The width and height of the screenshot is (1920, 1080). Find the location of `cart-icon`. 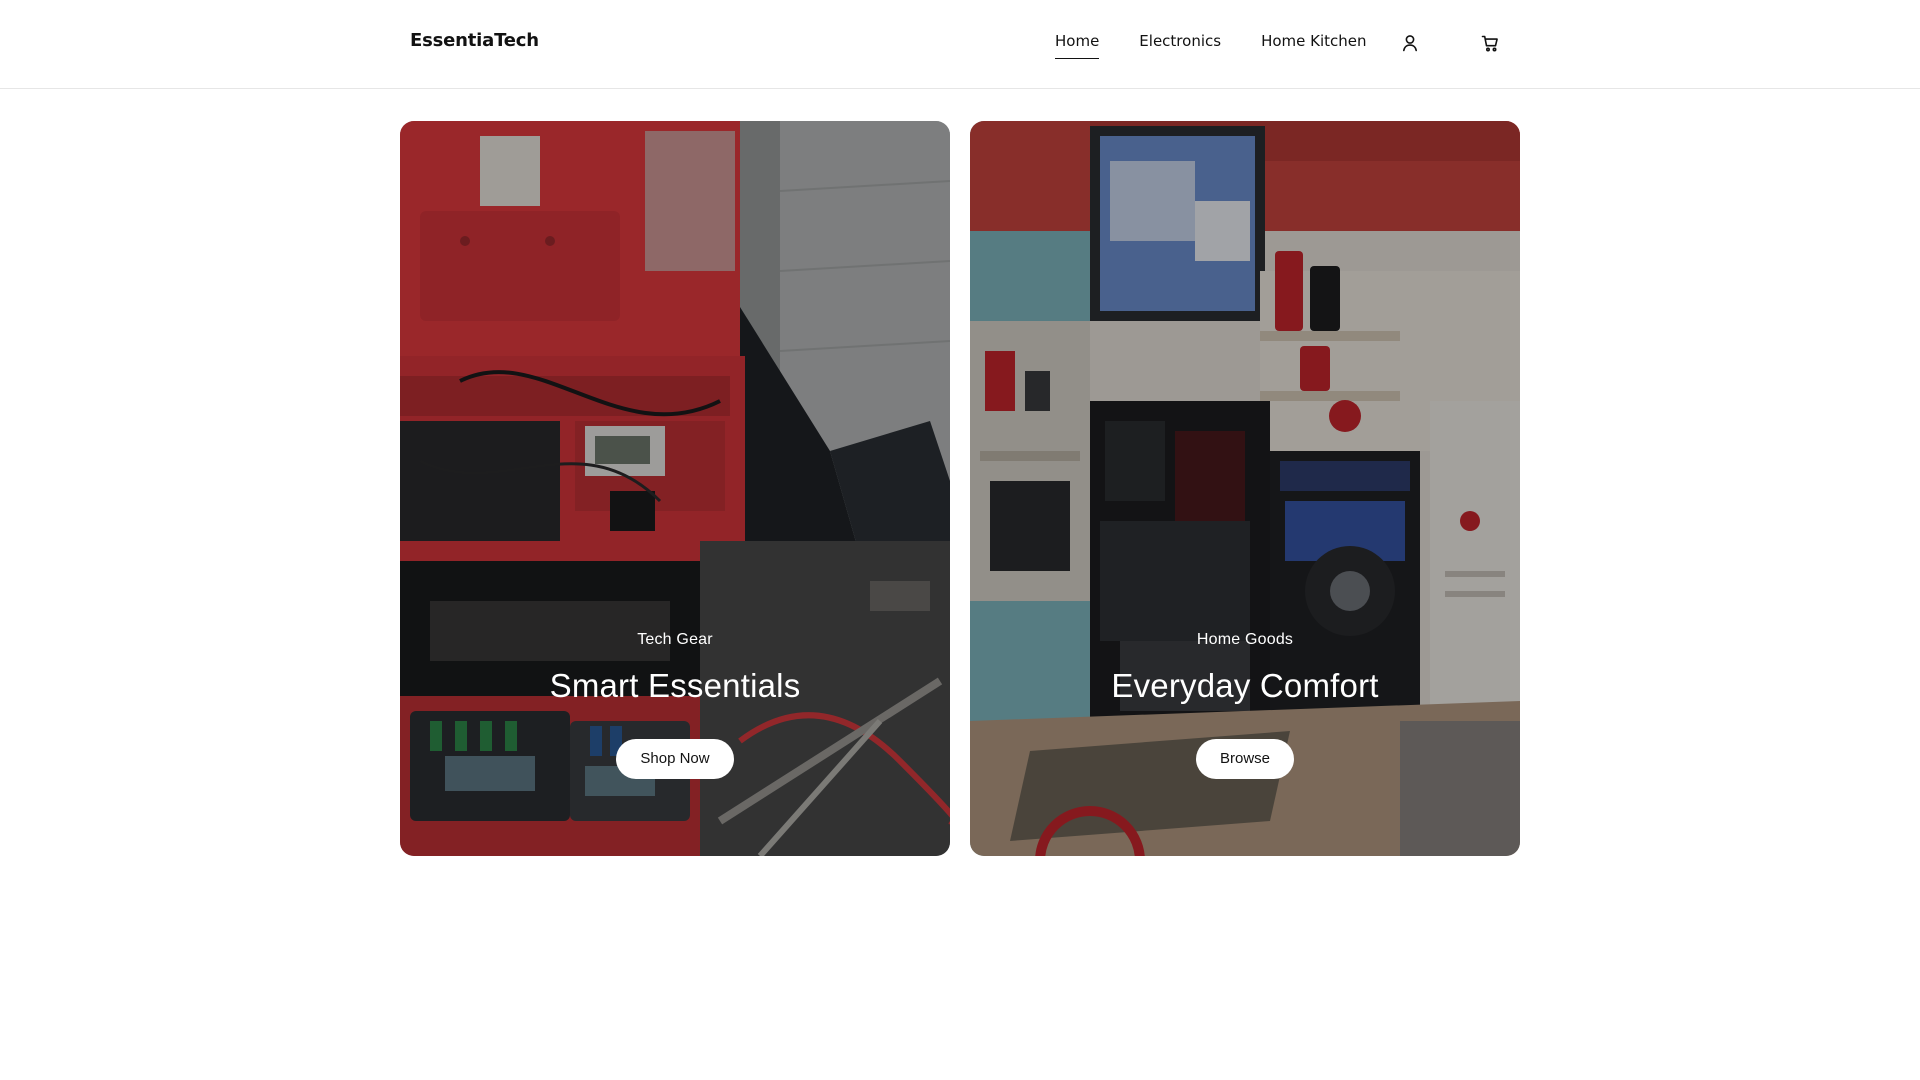

cart-icon is located at coordinates (1490, 43).